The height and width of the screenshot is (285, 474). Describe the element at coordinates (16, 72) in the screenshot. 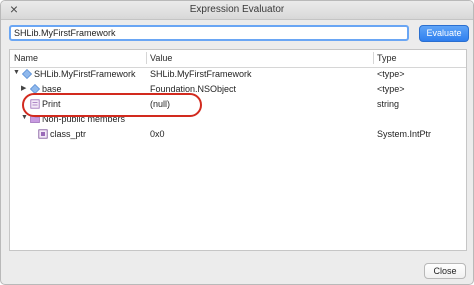

I see `disclosure-expanded-icon: ▼` at that location.